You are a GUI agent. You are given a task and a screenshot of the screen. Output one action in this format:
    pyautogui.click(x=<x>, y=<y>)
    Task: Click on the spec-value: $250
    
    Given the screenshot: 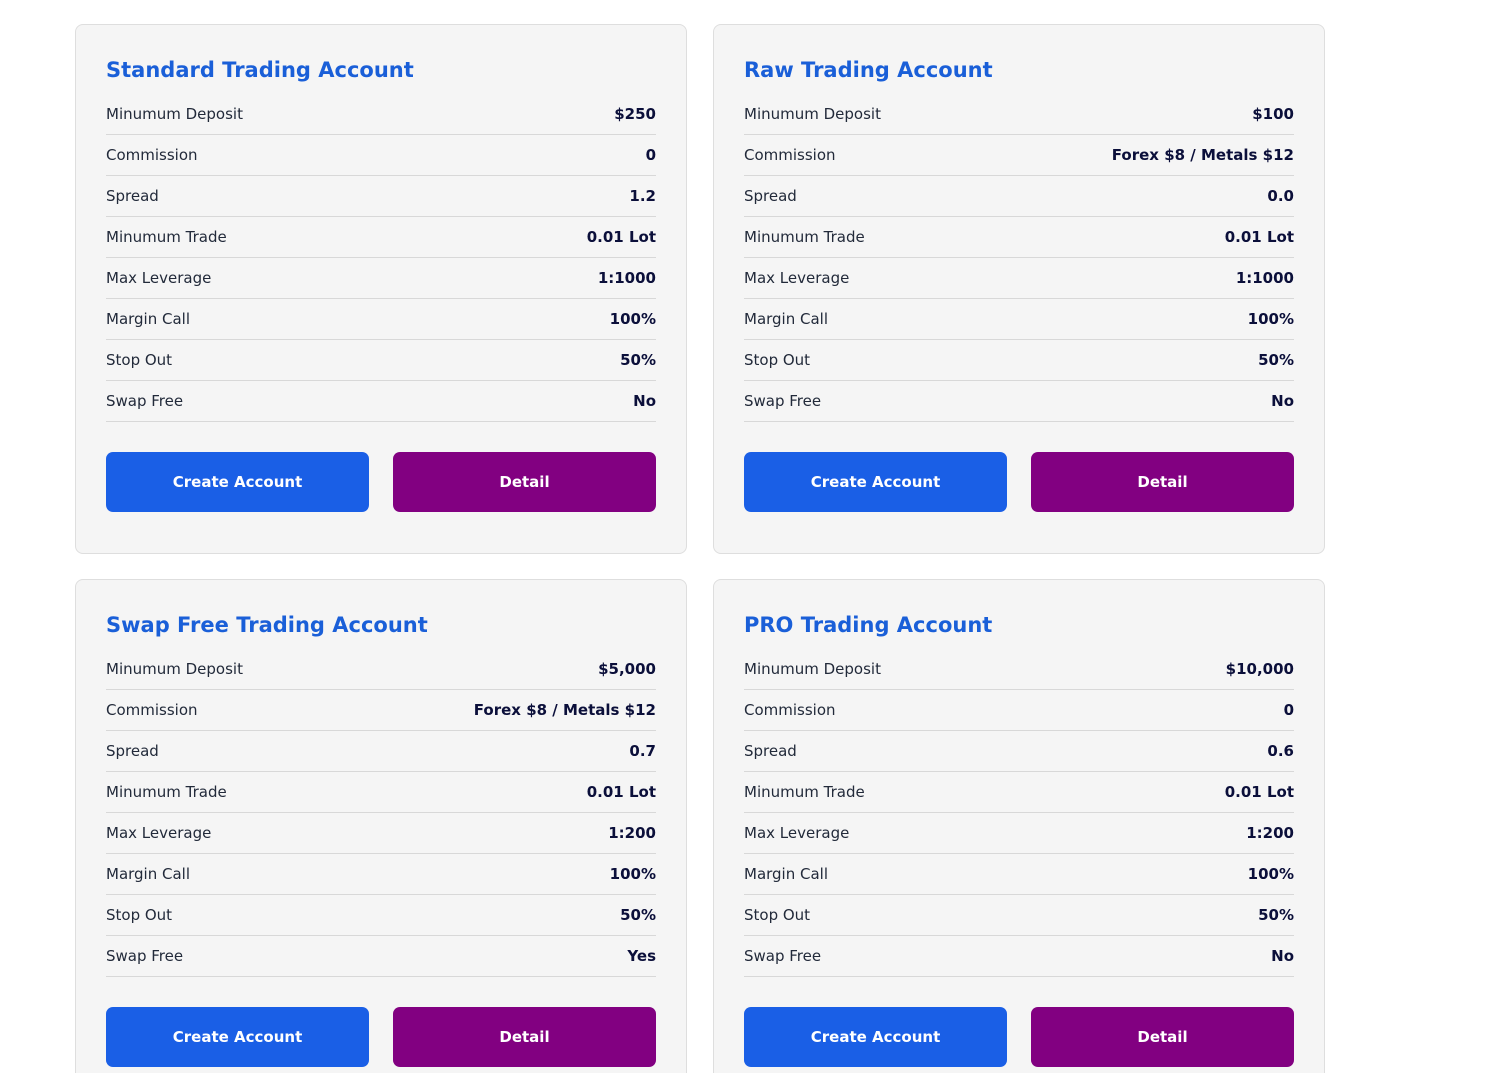 What is the action you would take?
    pyautogui.click(x=635, y=114)
    